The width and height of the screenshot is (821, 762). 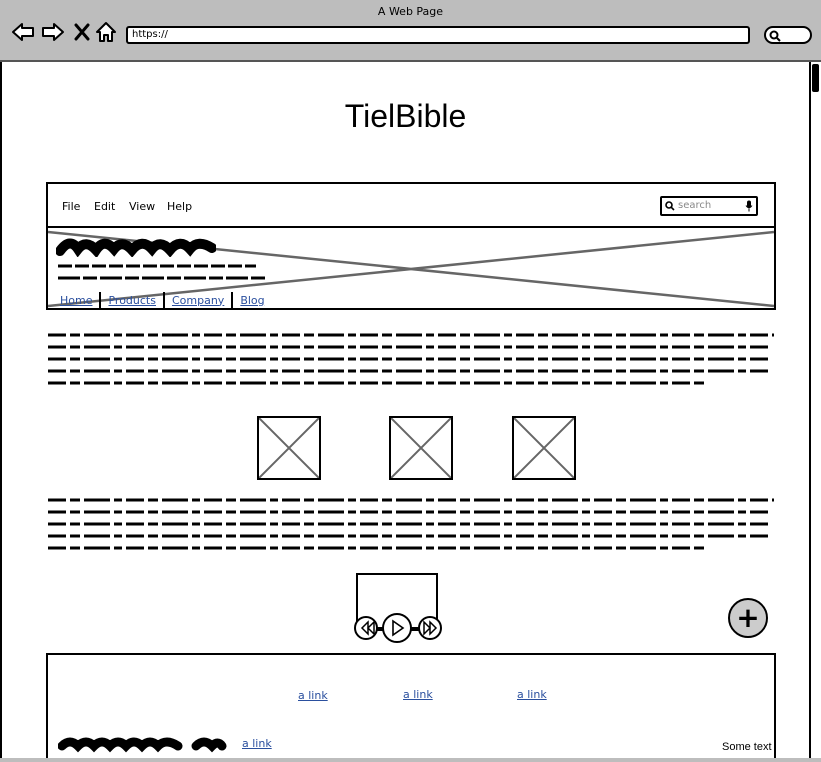 I want to click on add-button: +, so click(x=748, y=618).